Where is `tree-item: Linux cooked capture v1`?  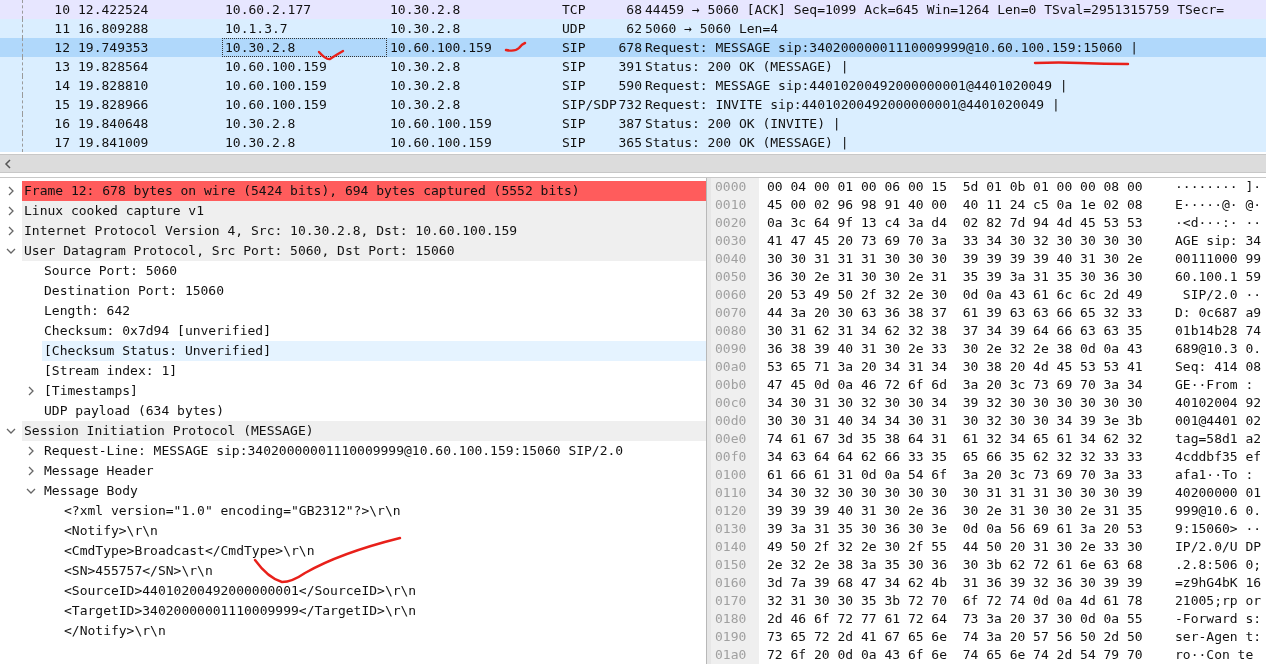
tree-item: Linux cooked capture v1 is located at coordinates (364, 211).